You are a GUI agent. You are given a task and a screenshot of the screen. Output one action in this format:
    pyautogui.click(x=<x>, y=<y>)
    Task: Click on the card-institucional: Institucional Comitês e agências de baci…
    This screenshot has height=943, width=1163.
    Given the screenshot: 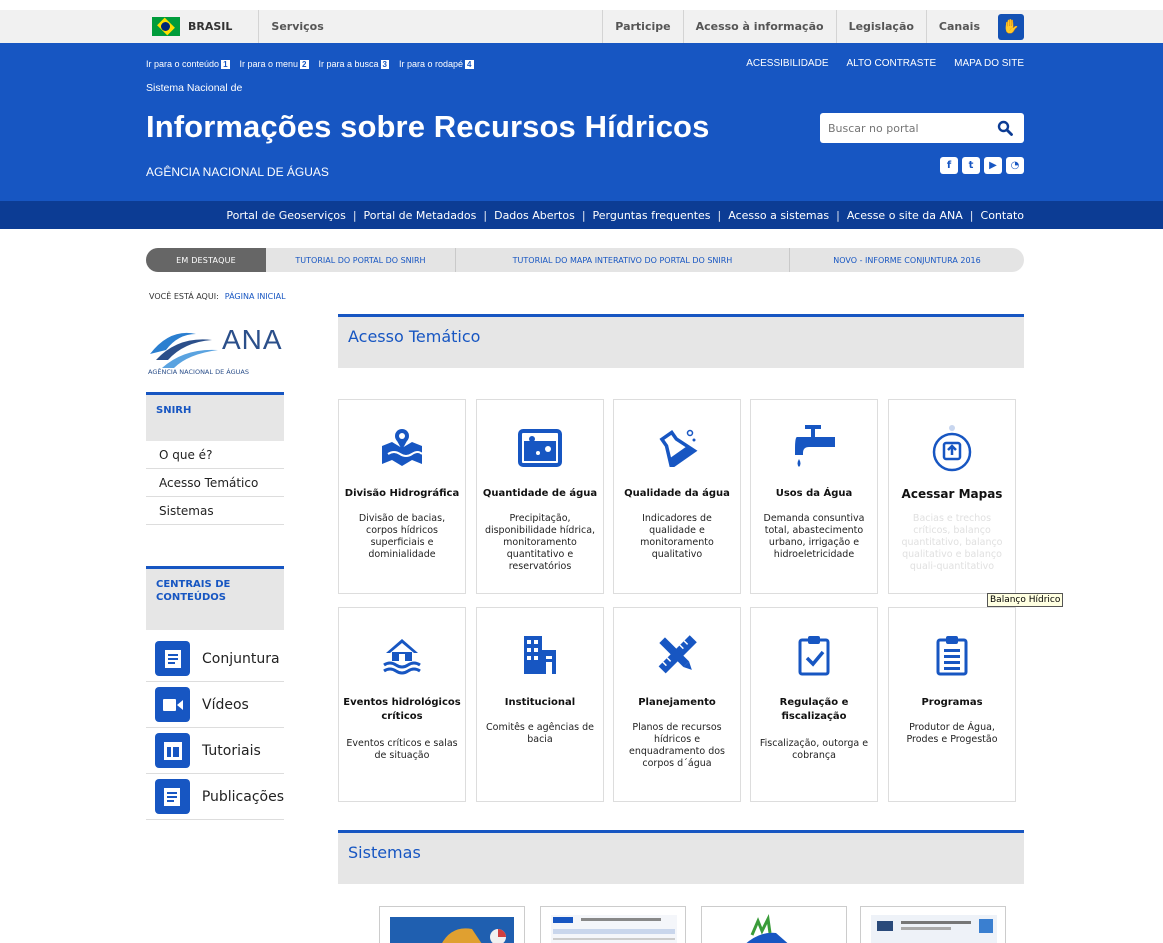 What is the action you would take?
    pyautogui.click(x=540, y=704)
    